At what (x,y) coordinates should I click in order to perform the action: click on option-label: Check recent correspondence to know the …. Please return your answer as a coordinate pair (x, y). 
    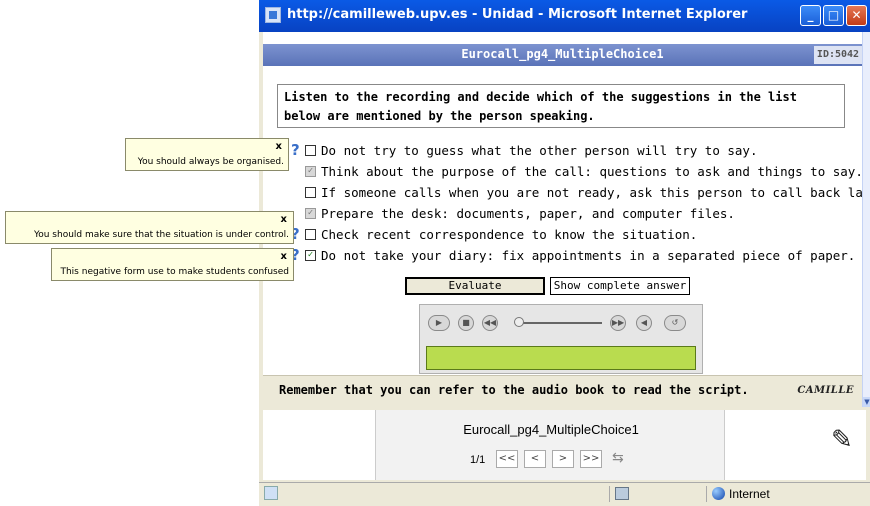
    Looking at the image, I should click on (509, 234).